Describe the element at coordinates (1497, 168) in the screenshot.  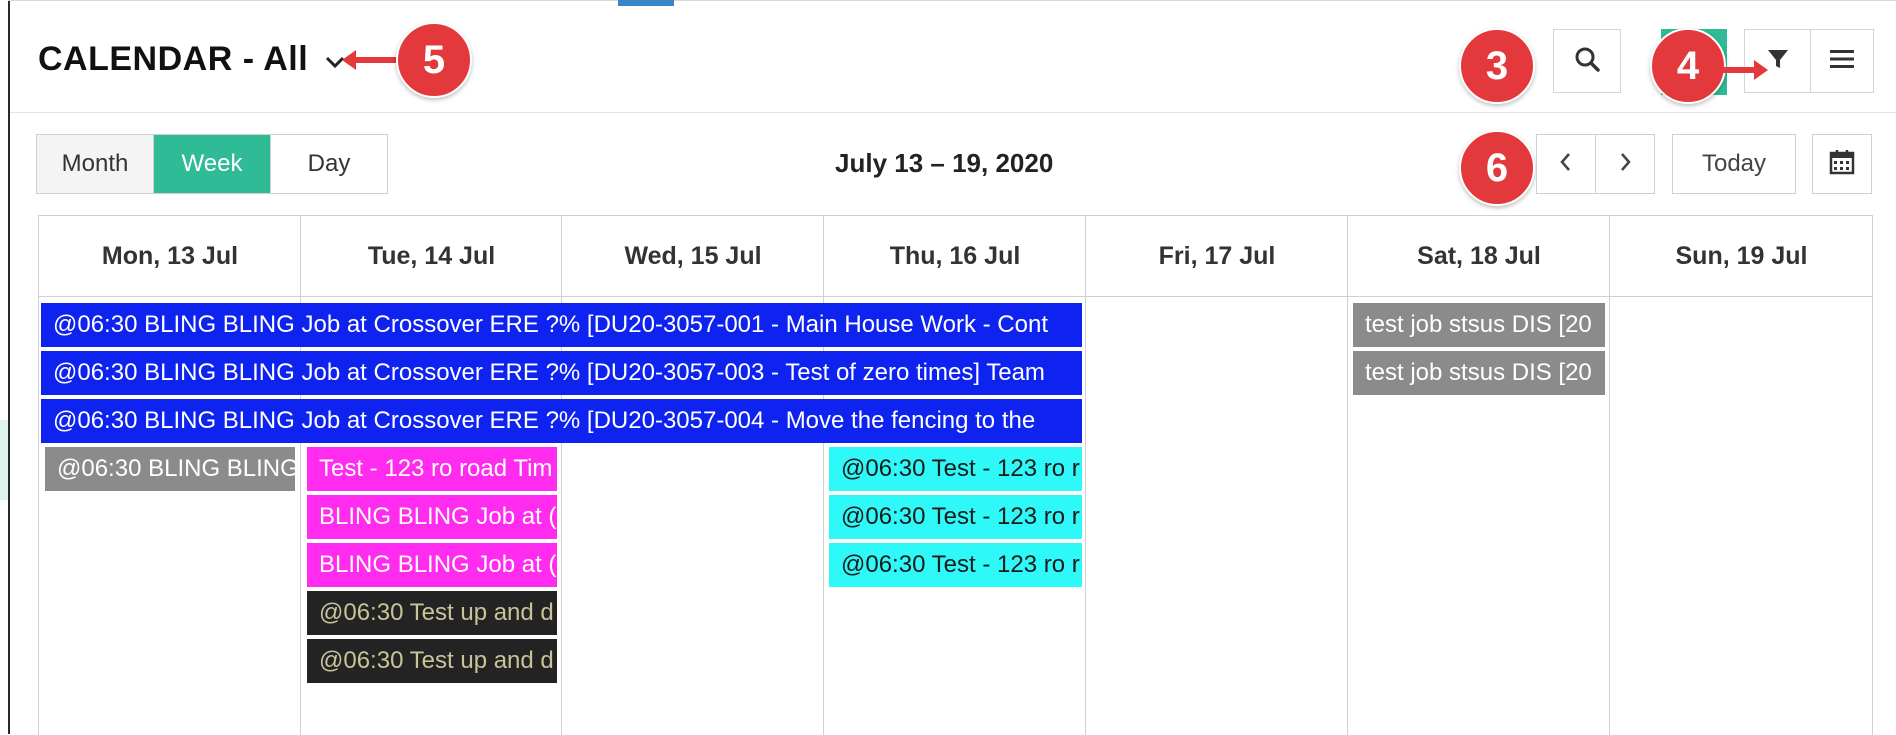
I see `annotation-badge-6: 6` at that location.